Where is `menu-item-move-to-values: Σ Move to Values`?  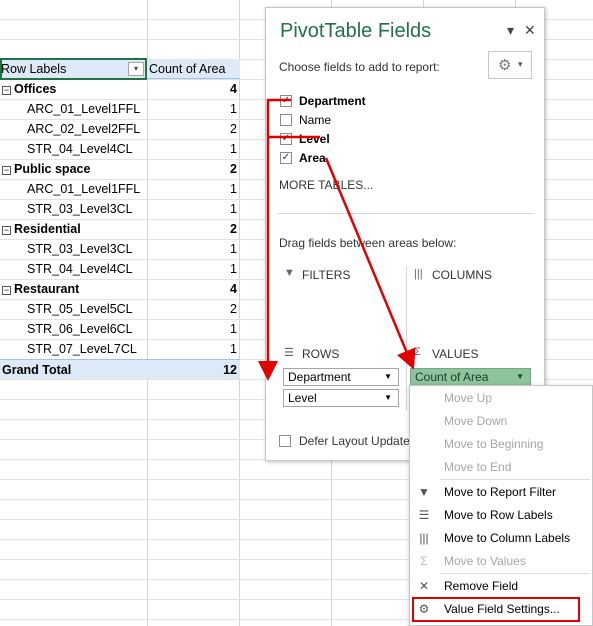 menu-item-move-to-values: Σ Move to Values is located at coordinates (501, 561).